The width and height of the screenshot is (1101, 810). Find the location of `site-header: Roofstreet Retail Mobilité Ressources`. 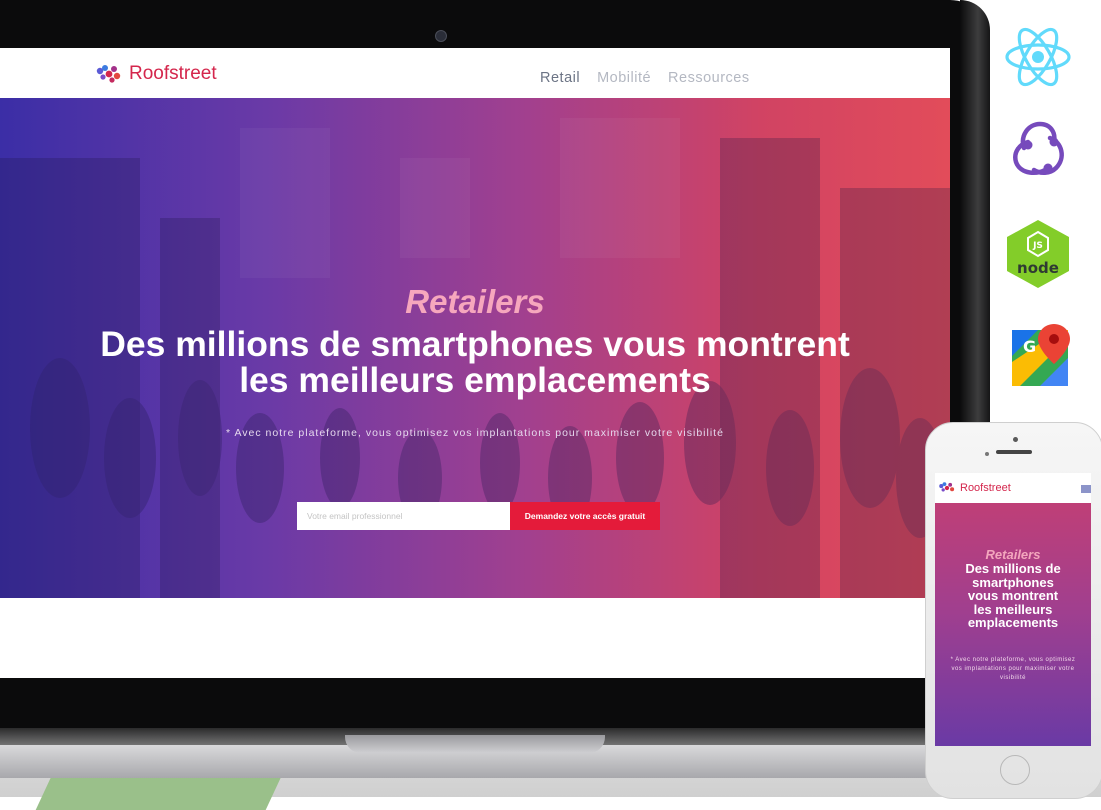

site-header: Roofstreet Retail Mobilité Ressources is located at coordinates (475, 73).